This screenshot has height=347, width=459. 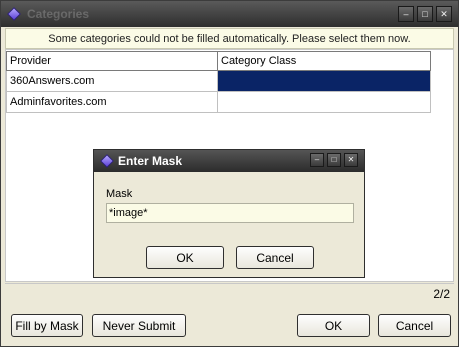 What do you see at coordinates (444, 14) in the screenshot?
I see `close-button: ✕` at bounding box center [444, 14].